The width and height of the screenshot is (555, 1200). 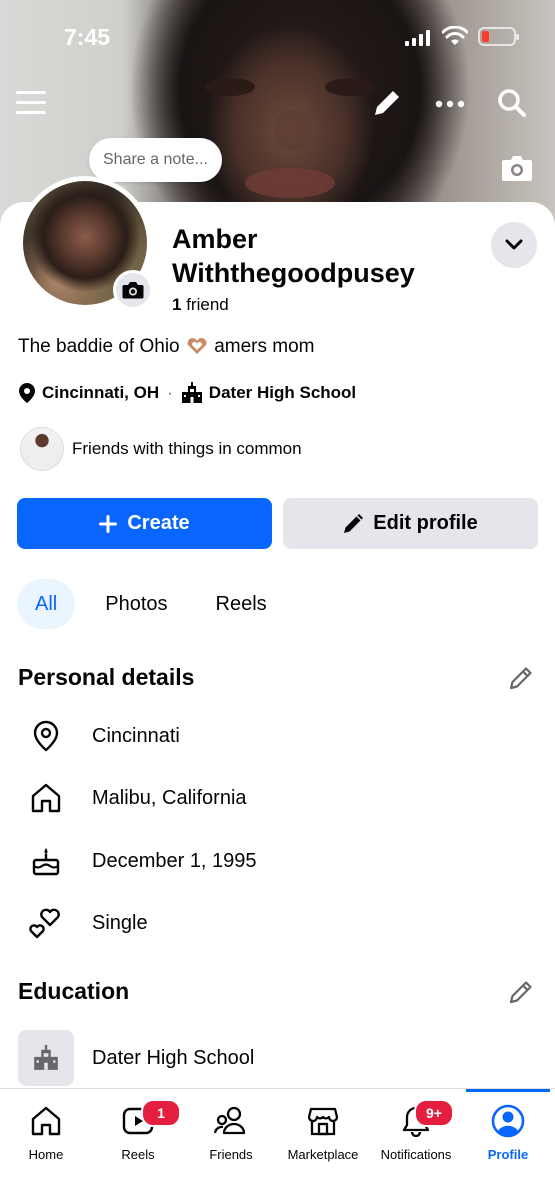 I want to click on detail-birthday: December 1, 1995, so click(x=278, y=861).